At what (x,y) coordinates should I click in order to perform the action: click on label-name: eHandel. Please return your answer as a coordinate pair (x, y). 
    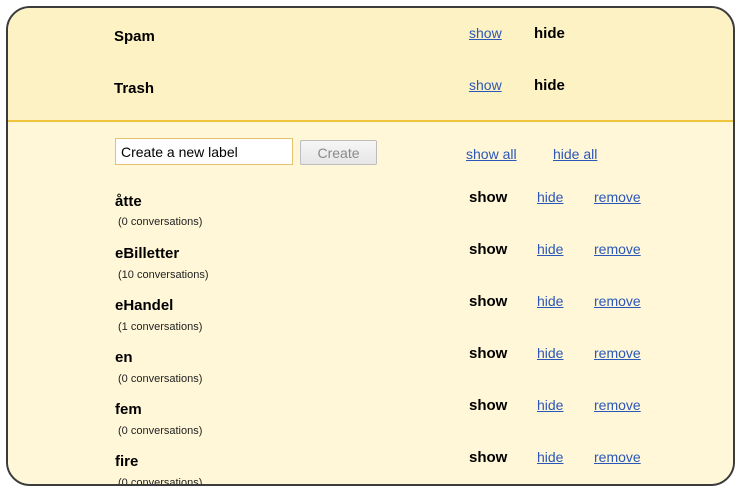
    Looking at the image, I should click on (144, 305).